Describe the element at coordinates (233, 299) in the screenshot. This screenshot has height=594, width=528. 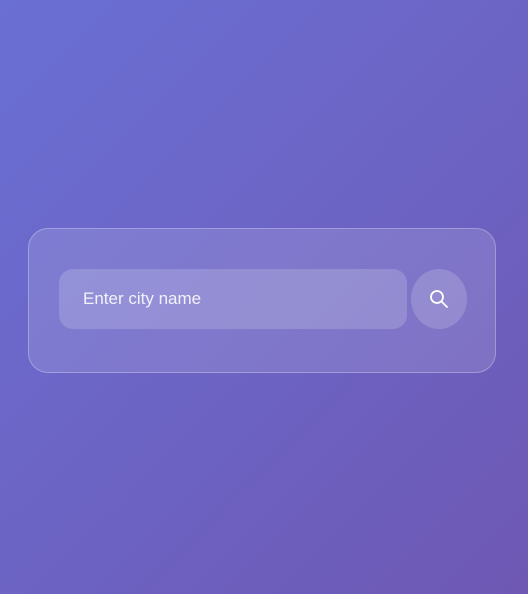
I see `city-search-input` at that location.